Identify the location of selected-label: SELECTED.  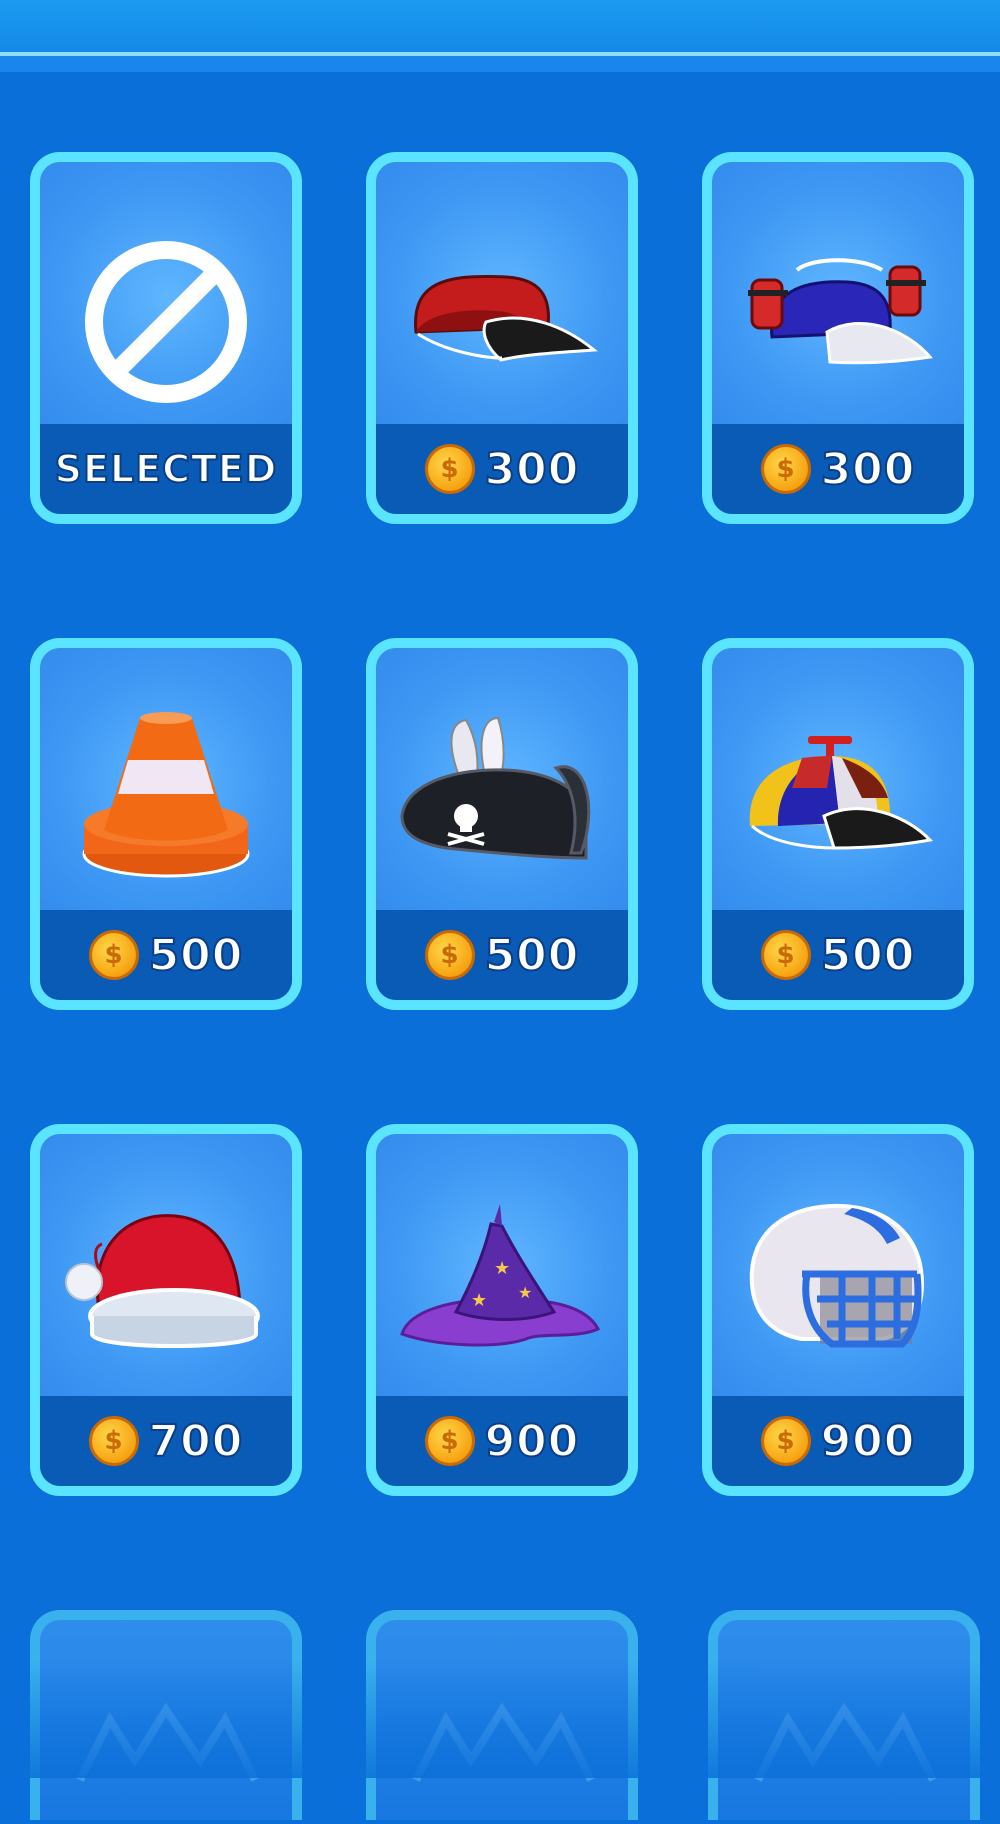
(166, 469).